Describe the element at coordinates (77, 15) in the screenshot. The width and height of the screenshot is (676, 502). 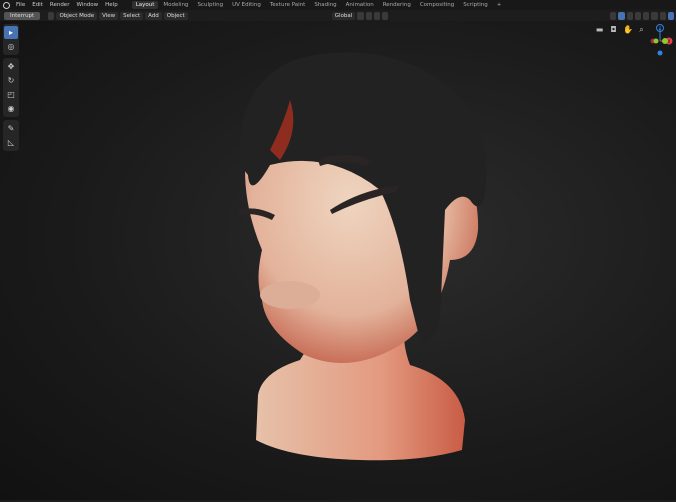
I see `mode-dropdown: Object Mode` at that location.